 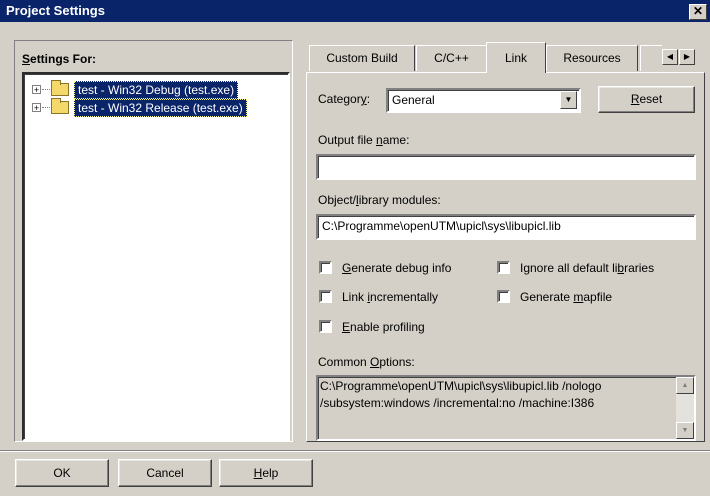 What do you see at coordinates (325, 267) in the screenshot?
I see `generate-debug-info-checkbox` at bounding box center [325, 267].